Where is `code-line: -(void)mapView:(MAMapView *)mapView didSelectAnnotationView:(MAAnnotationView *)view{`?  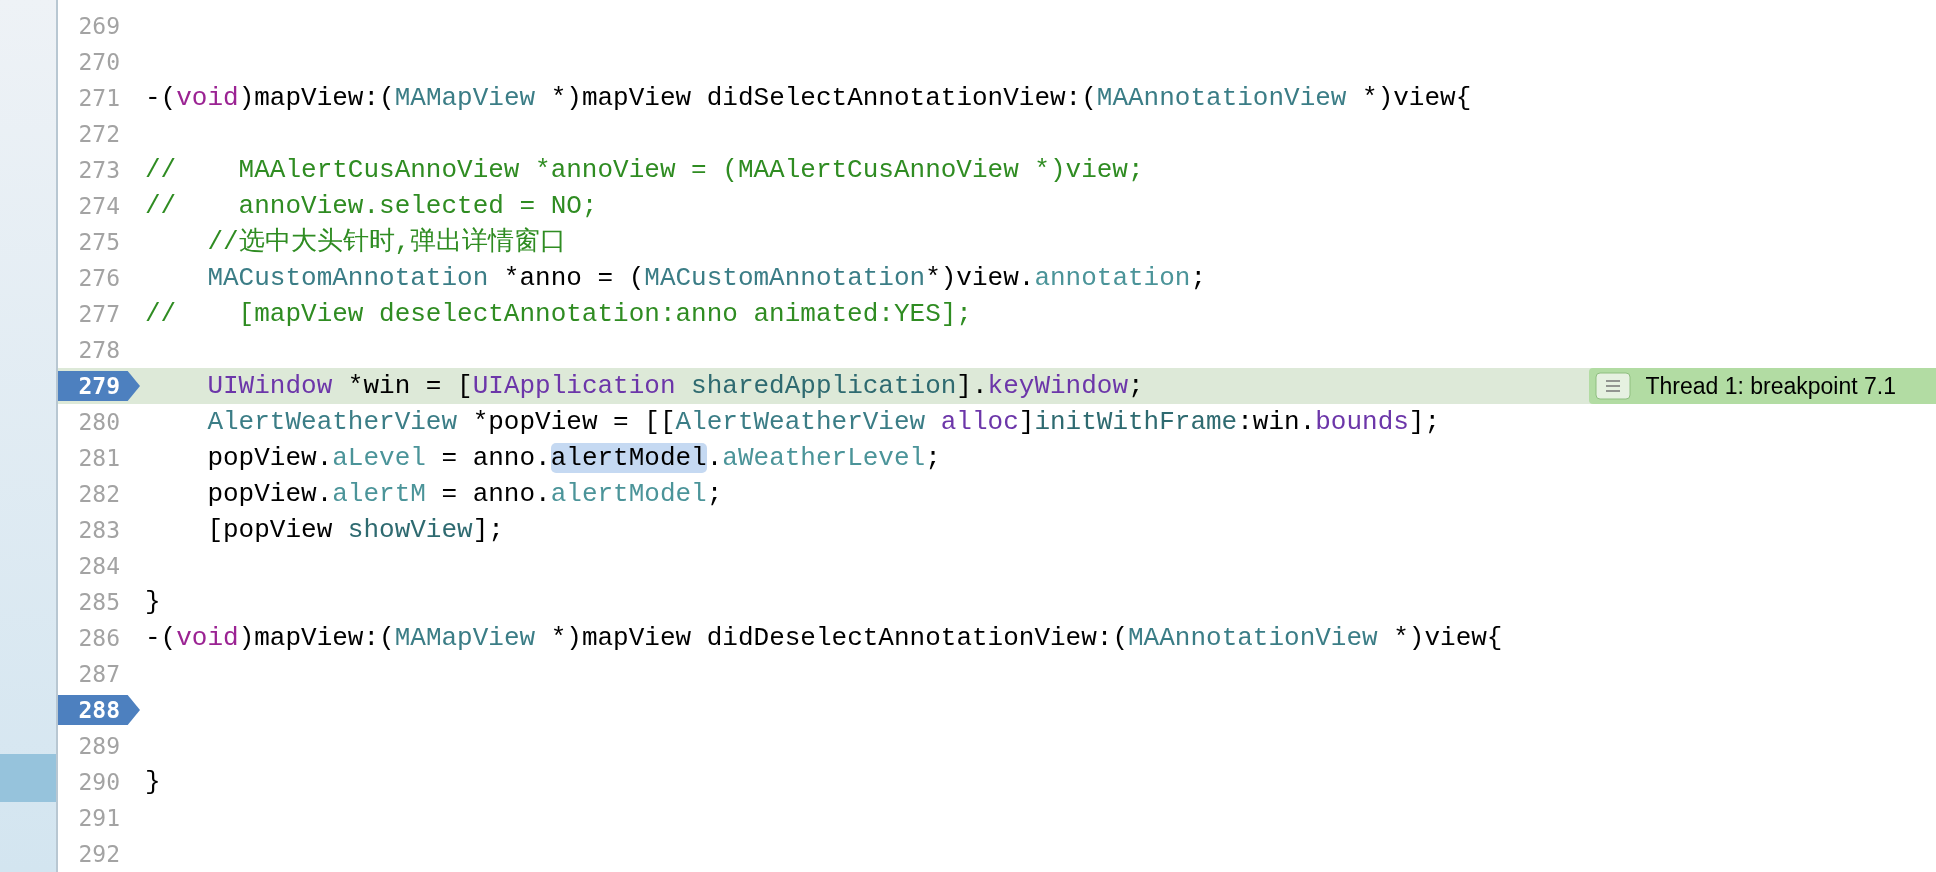
code-line: -(void)mapView:(MAMapView *)mapView didSelectAnnotationView:(MAAnnotationView *)view{ is located at coordinates (808, 98).